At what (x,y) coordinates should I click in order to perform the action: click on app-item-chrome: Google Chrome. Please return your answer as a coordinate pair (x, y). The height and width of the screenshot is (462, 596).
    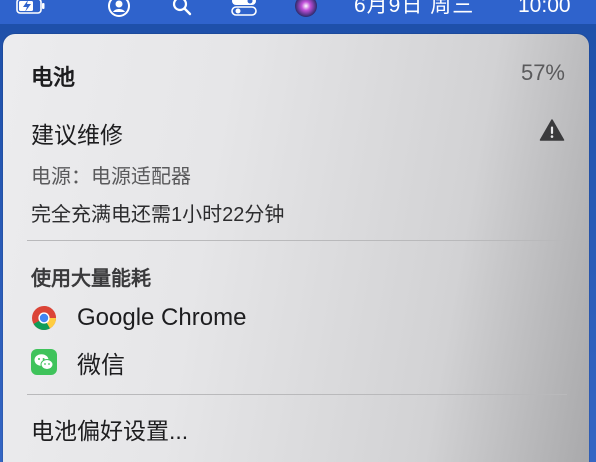
    Looking at the image, I should click on (138, 318).